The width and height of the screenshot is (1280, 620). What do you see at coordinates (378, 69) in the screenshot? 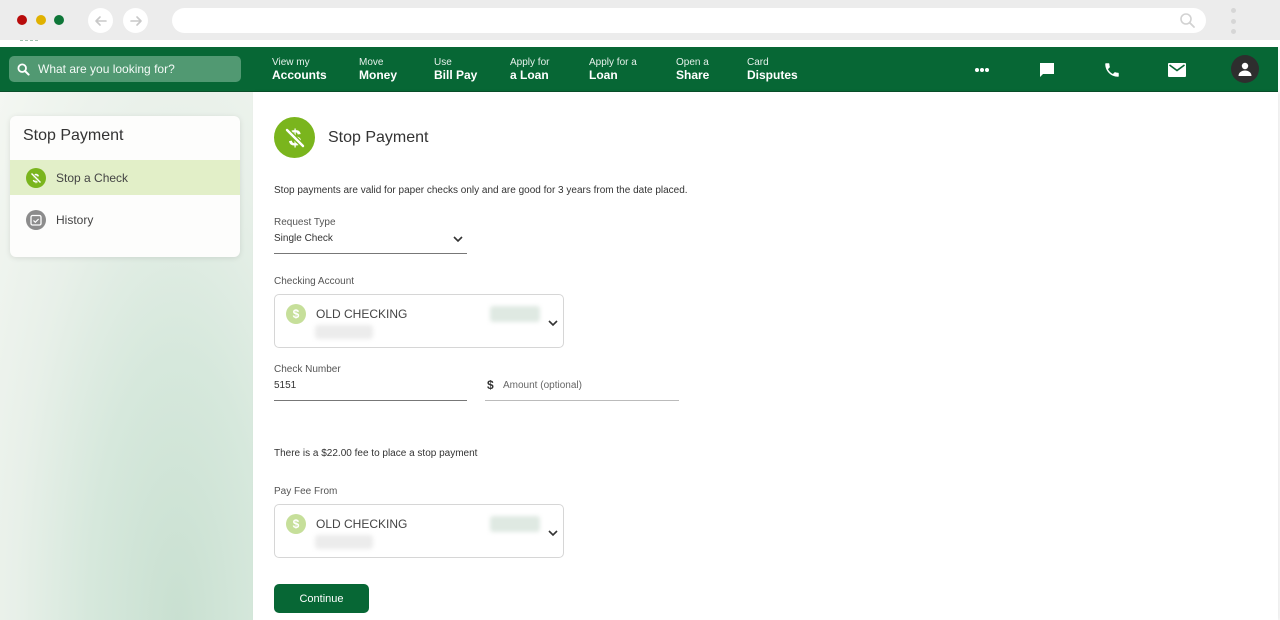
I see `nav-move-money: Move Money` at bounding box center [378, 69].